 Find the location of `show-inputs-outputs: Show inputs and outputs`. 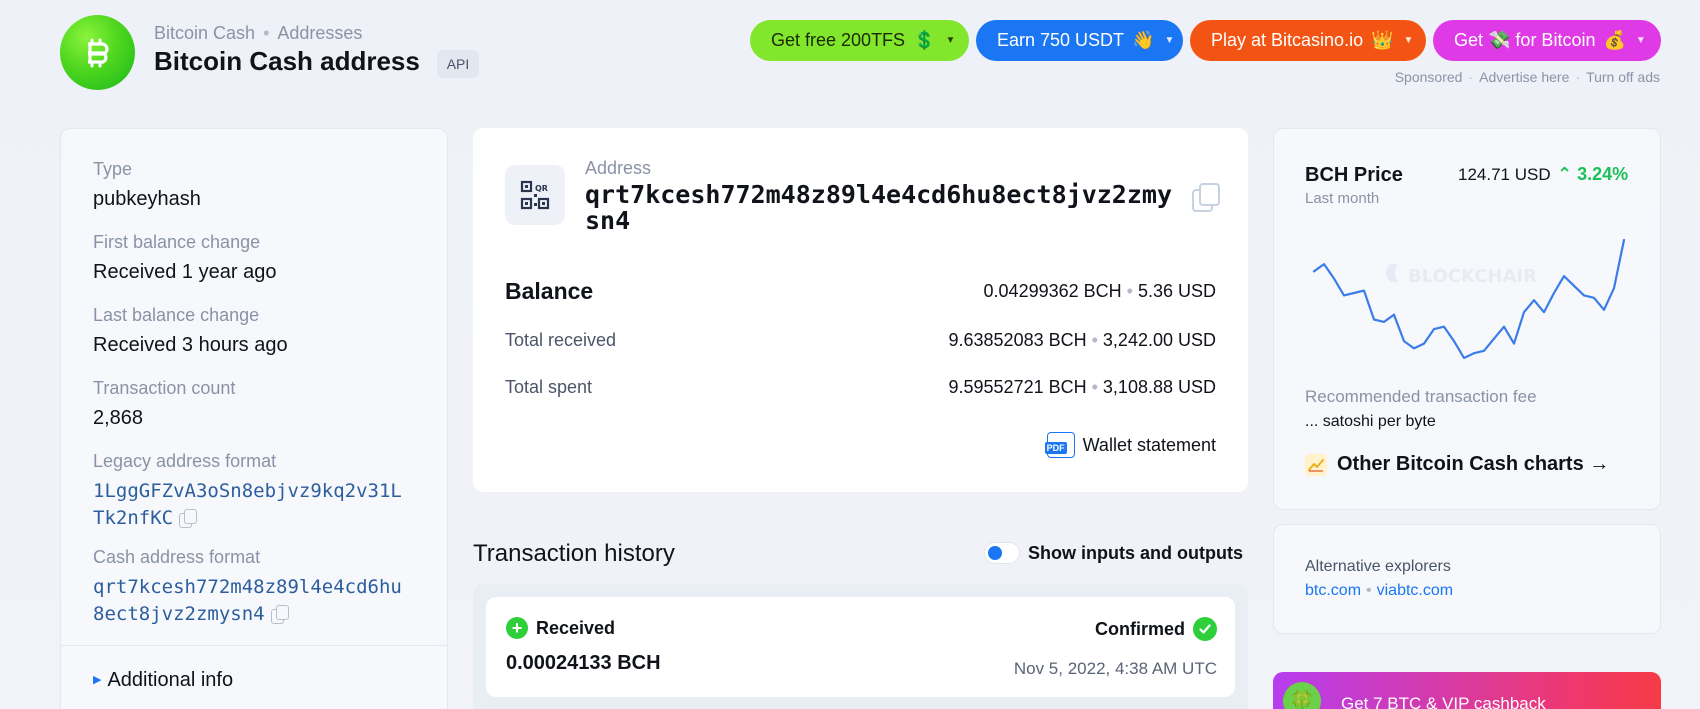

show-inputs-outputs: Show inputs and outputs is located at coordinates (1113, 553).